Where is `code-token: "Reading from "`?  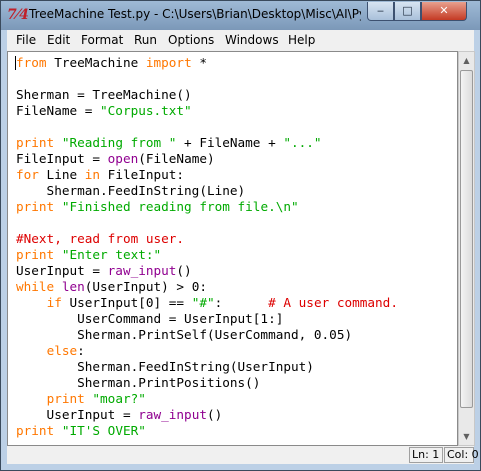
code-token: "Reading from " is located at coordinates (119, 142).